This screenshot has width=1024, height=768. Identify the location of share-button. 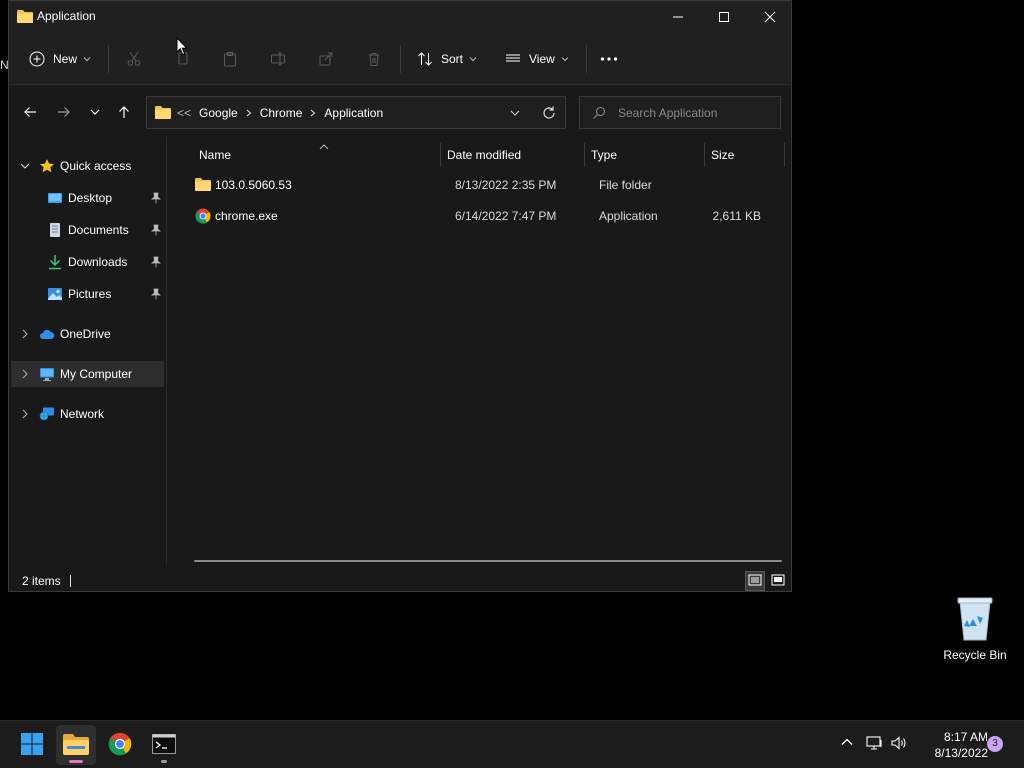
(326, 59).